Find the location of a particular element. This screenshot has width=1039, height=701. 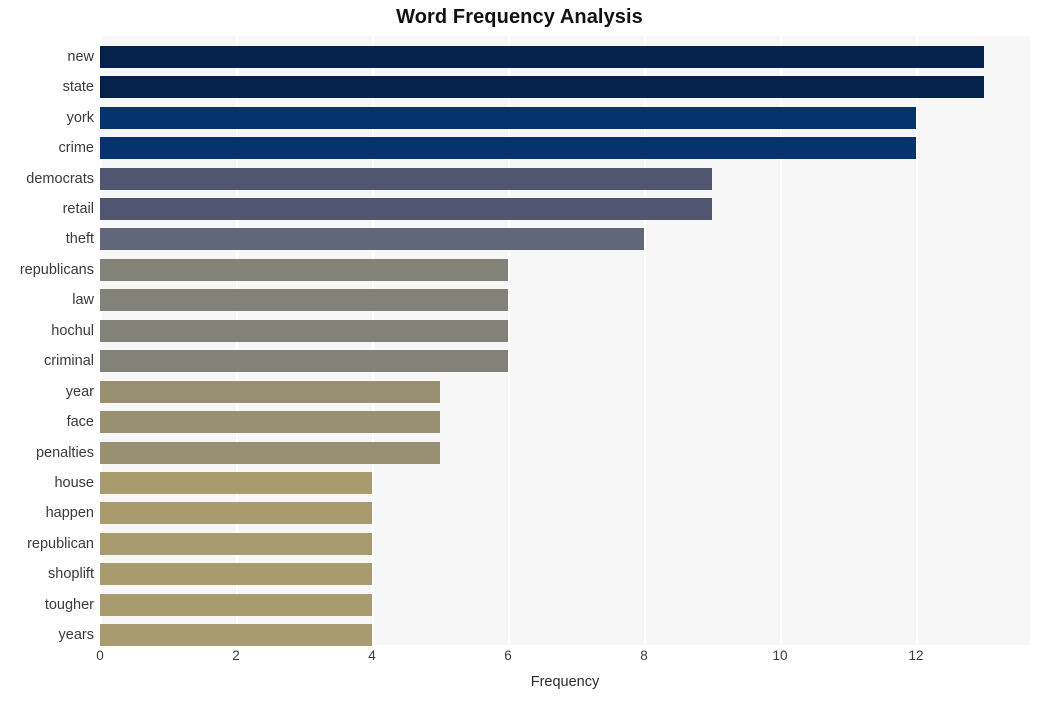

y-axis-tick-label: state is located at coordinates (78, 87).